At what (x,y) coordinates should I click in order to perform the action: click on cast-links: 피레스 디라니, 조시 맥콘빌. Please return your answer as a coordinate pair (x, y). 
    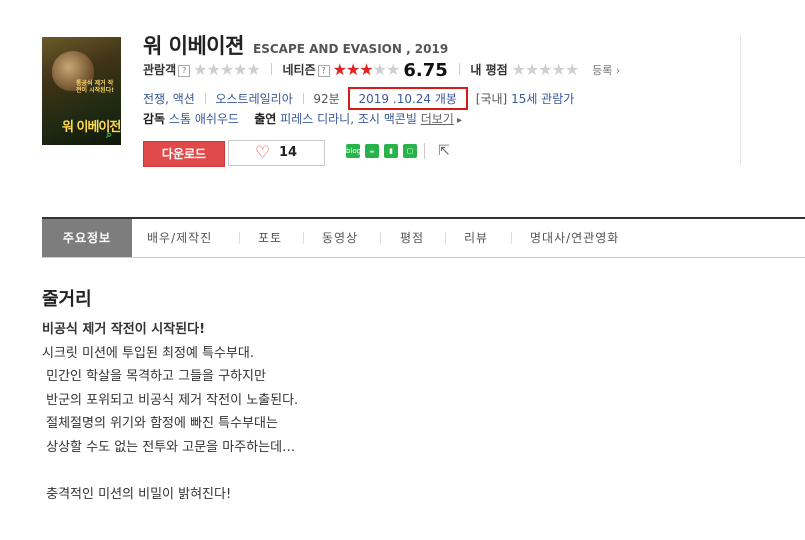
    Looking at the image, I should click on (348, 119).